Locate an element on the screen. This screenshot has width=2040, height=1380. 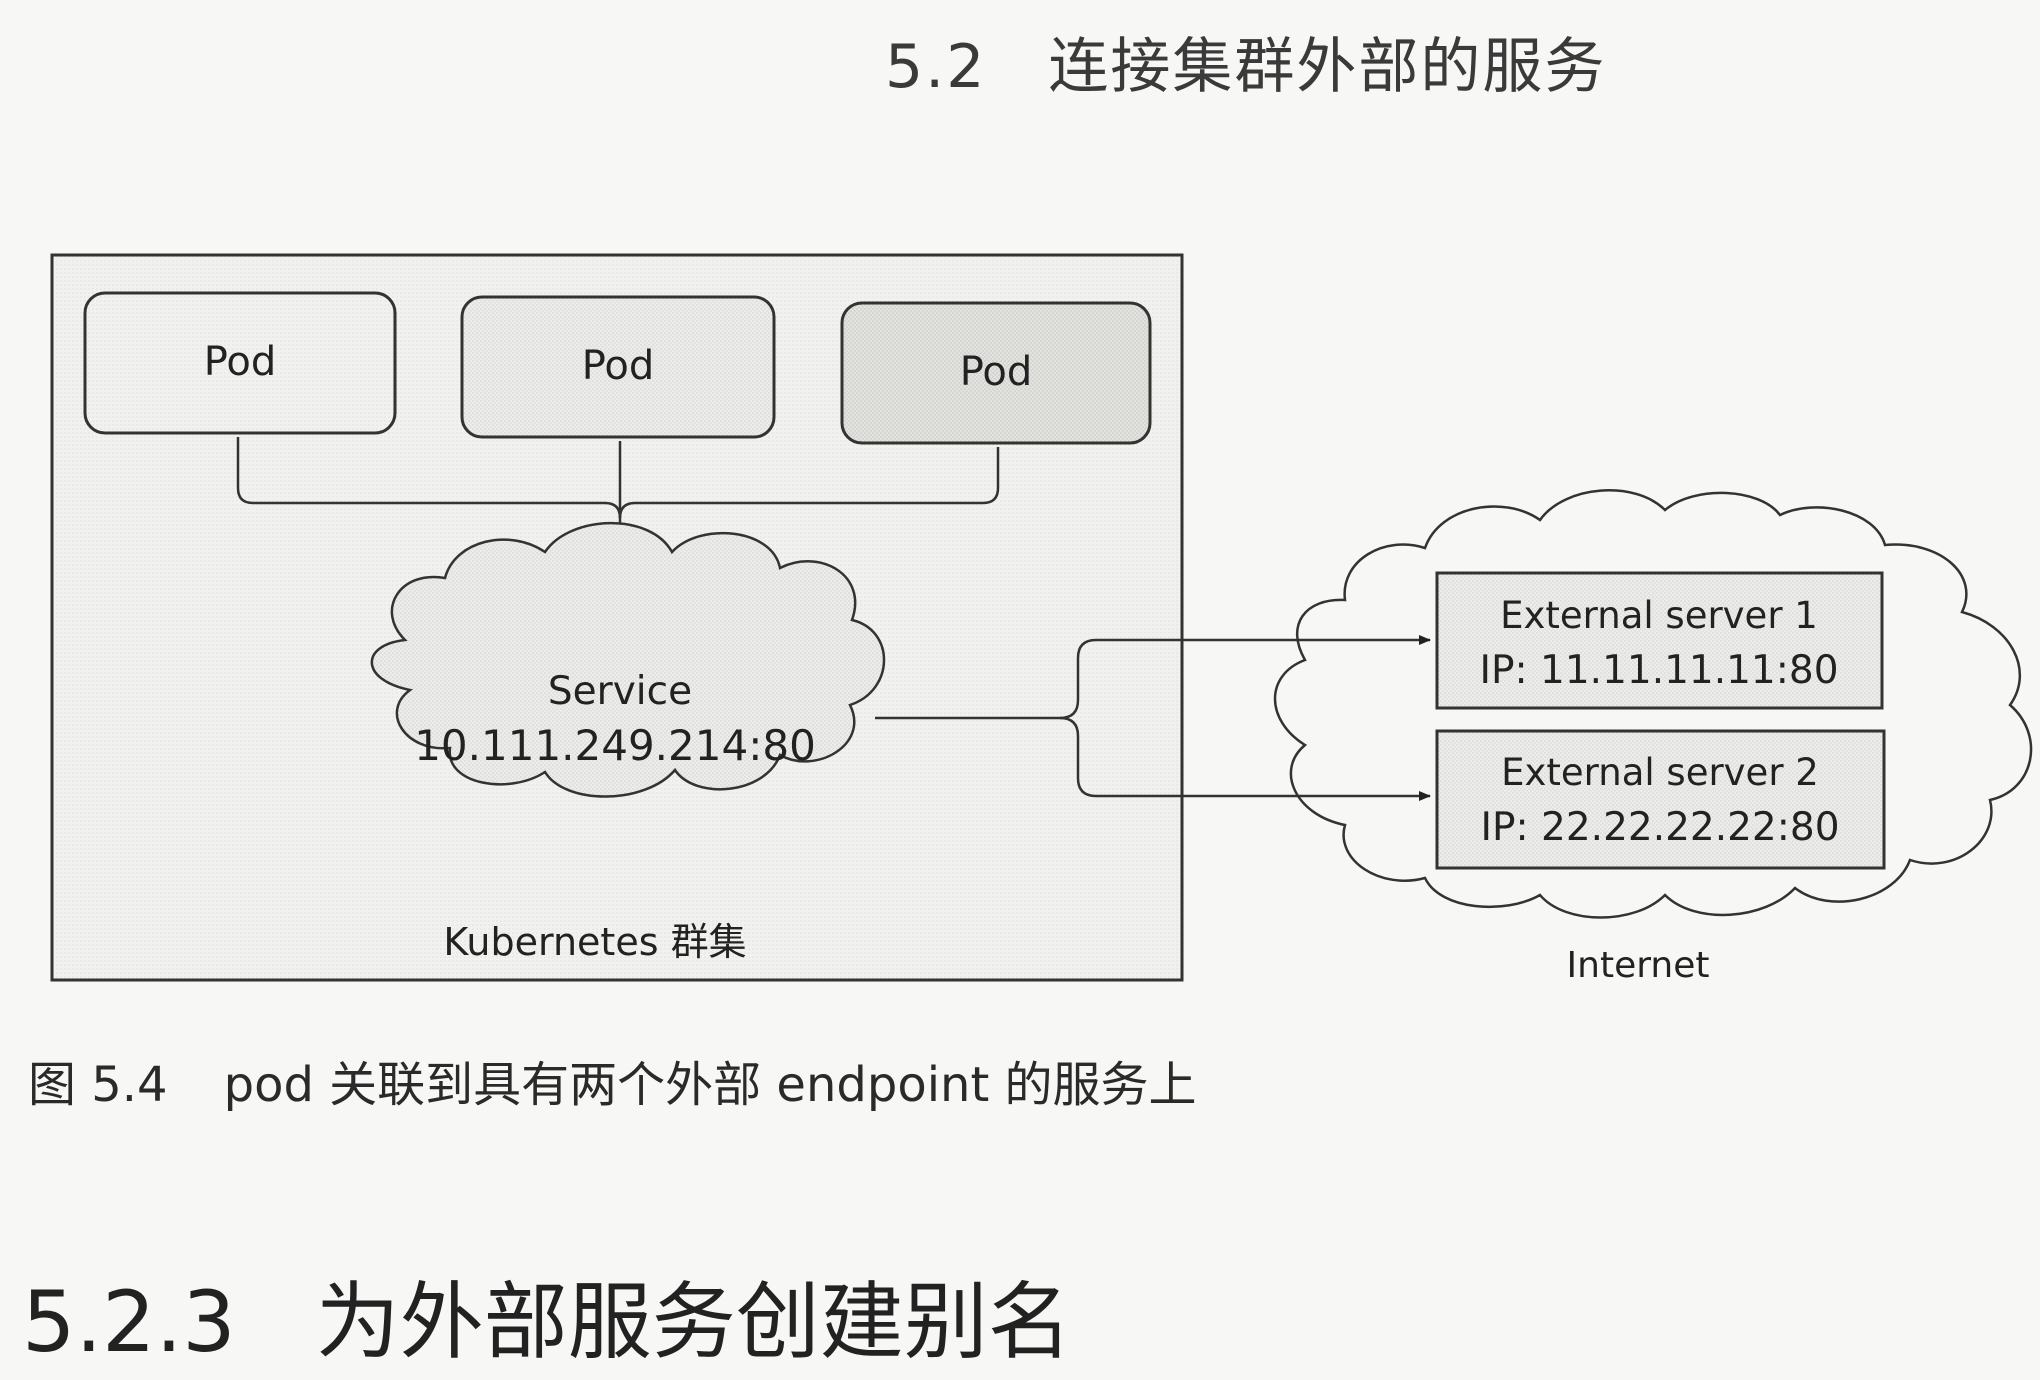
figure-caption: 图 5.4 pod 关联到具有两个外部 endpoint 的服务上 is located at coordinates (612, 1080).